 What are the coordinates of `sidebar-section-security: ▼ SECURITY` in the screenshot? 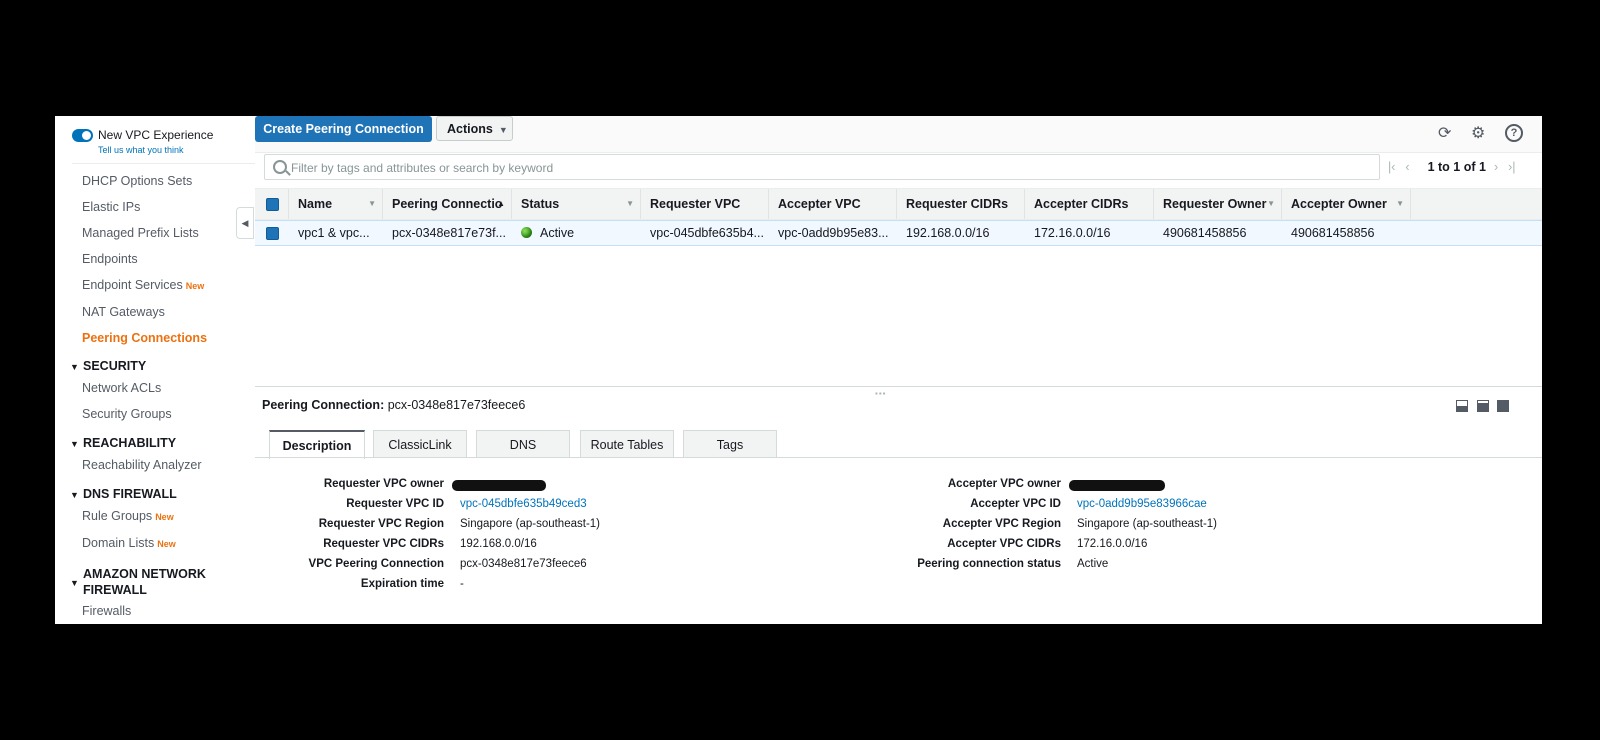 It's located at (108, 366).